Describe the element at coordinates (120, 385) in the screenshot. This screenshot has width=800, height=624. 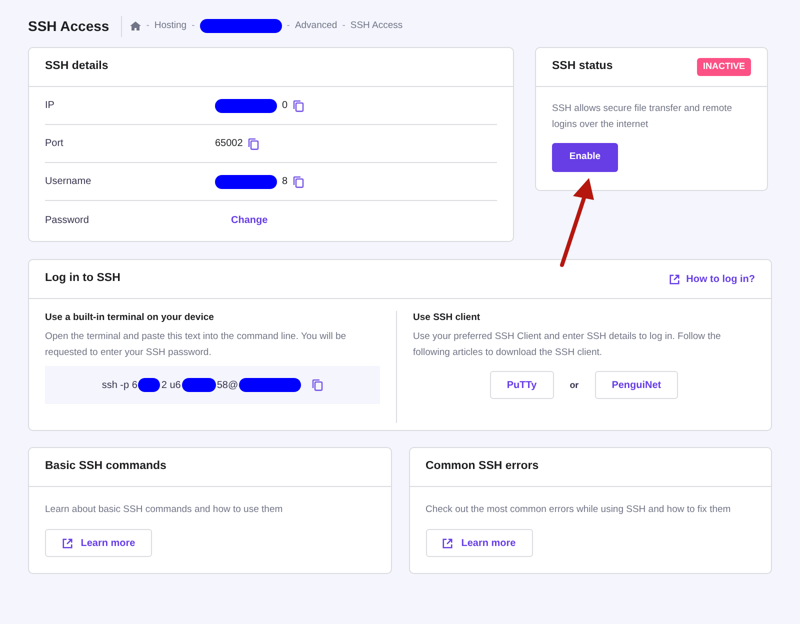
I see `value-text: ssh -p 6` at that location.